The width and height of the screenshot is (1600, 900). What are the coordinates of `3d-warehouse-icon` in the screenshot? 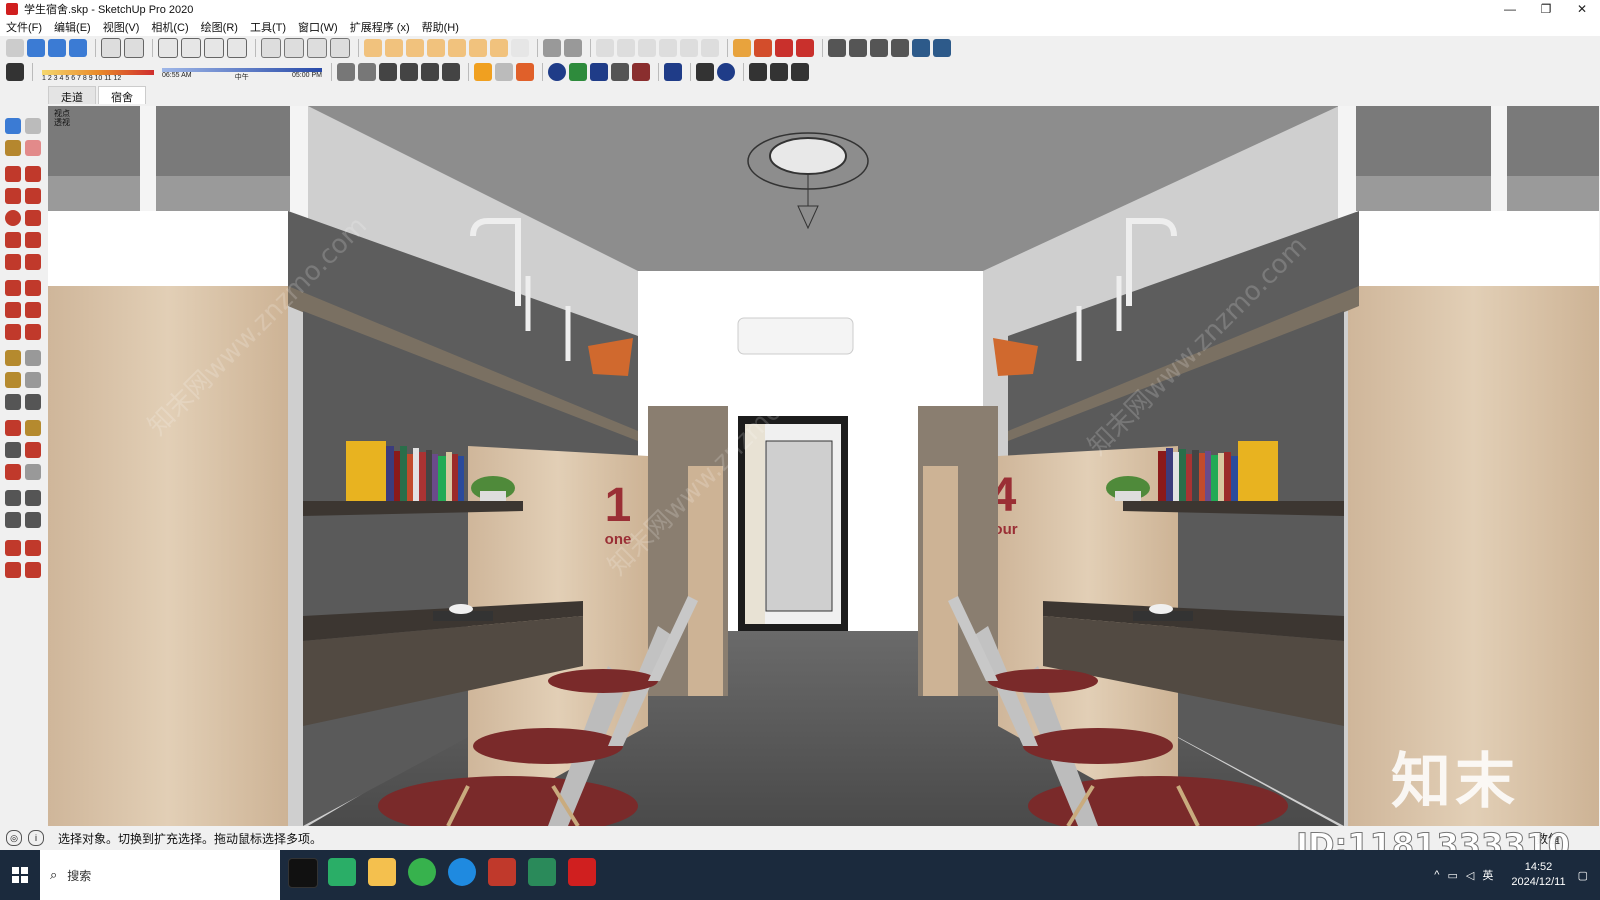 It's located at (763, 48).